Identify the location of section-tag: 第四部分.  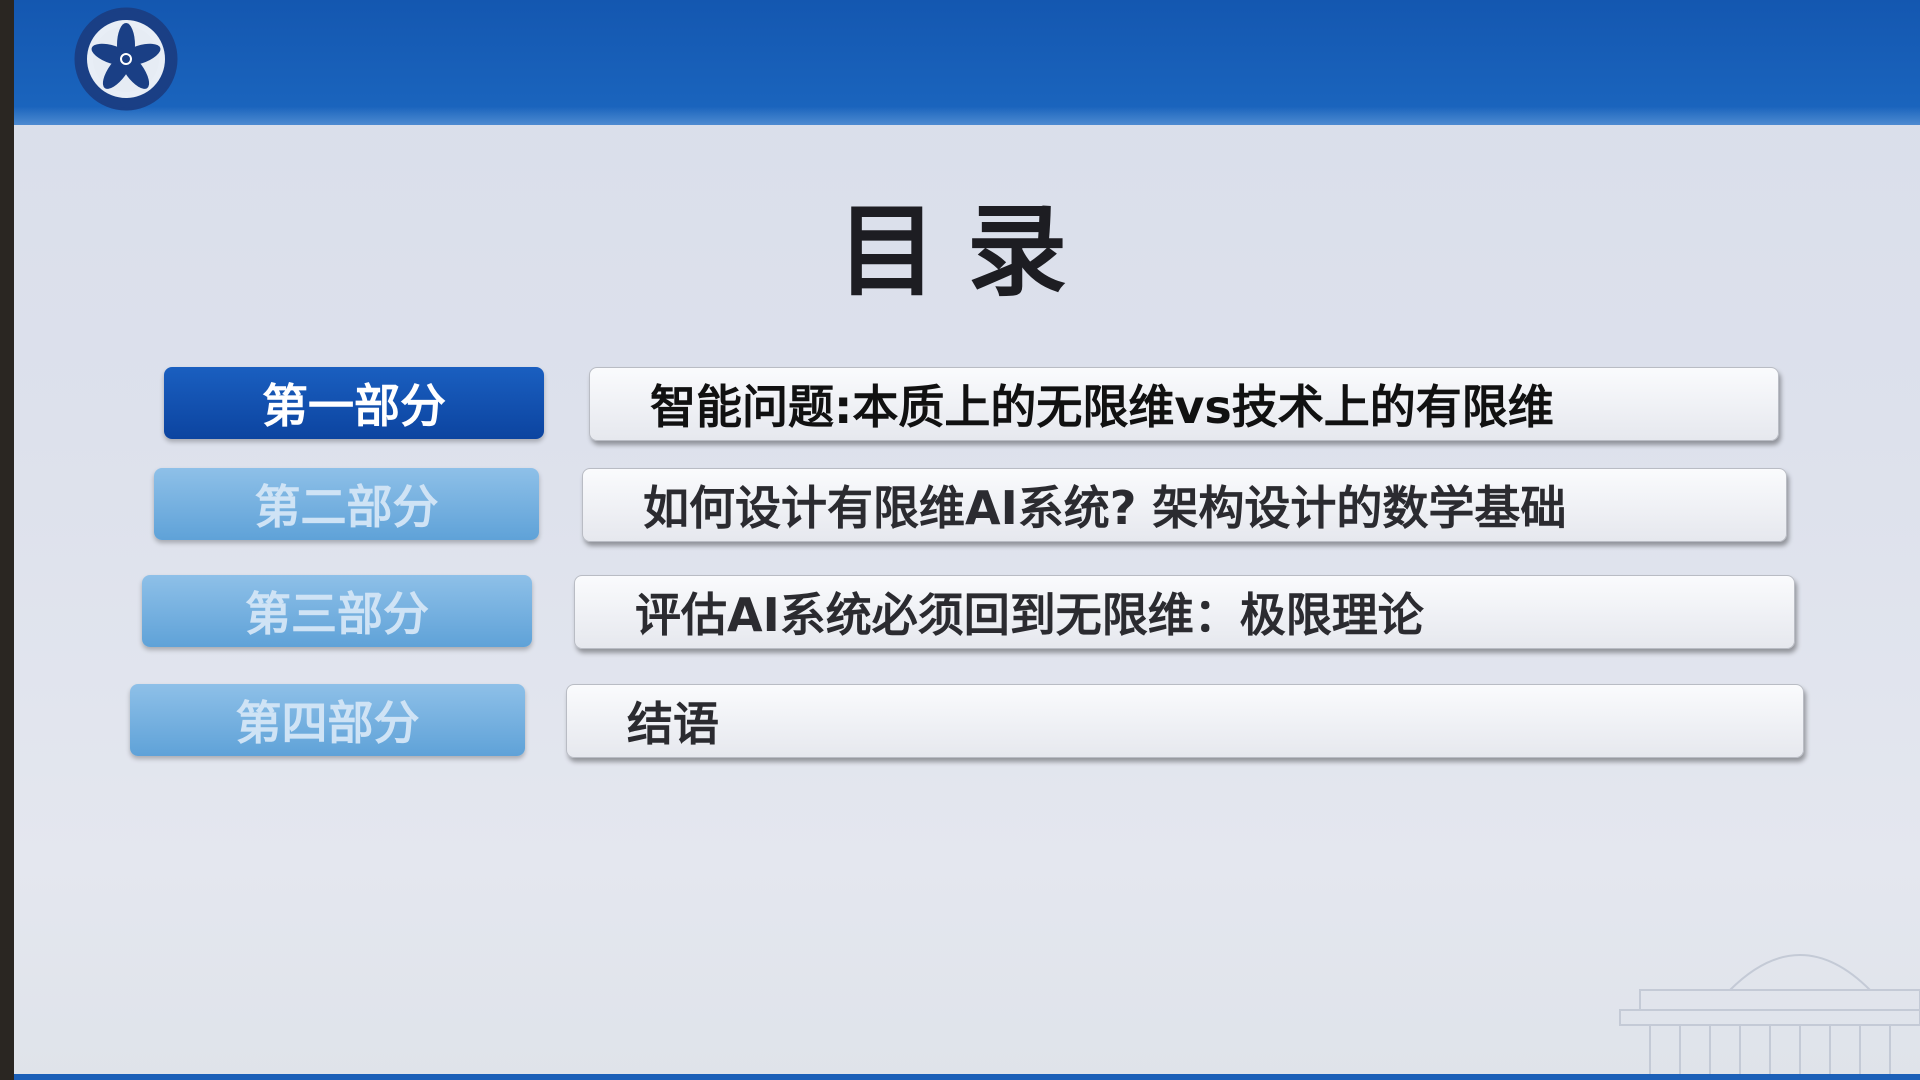
(327, 720).